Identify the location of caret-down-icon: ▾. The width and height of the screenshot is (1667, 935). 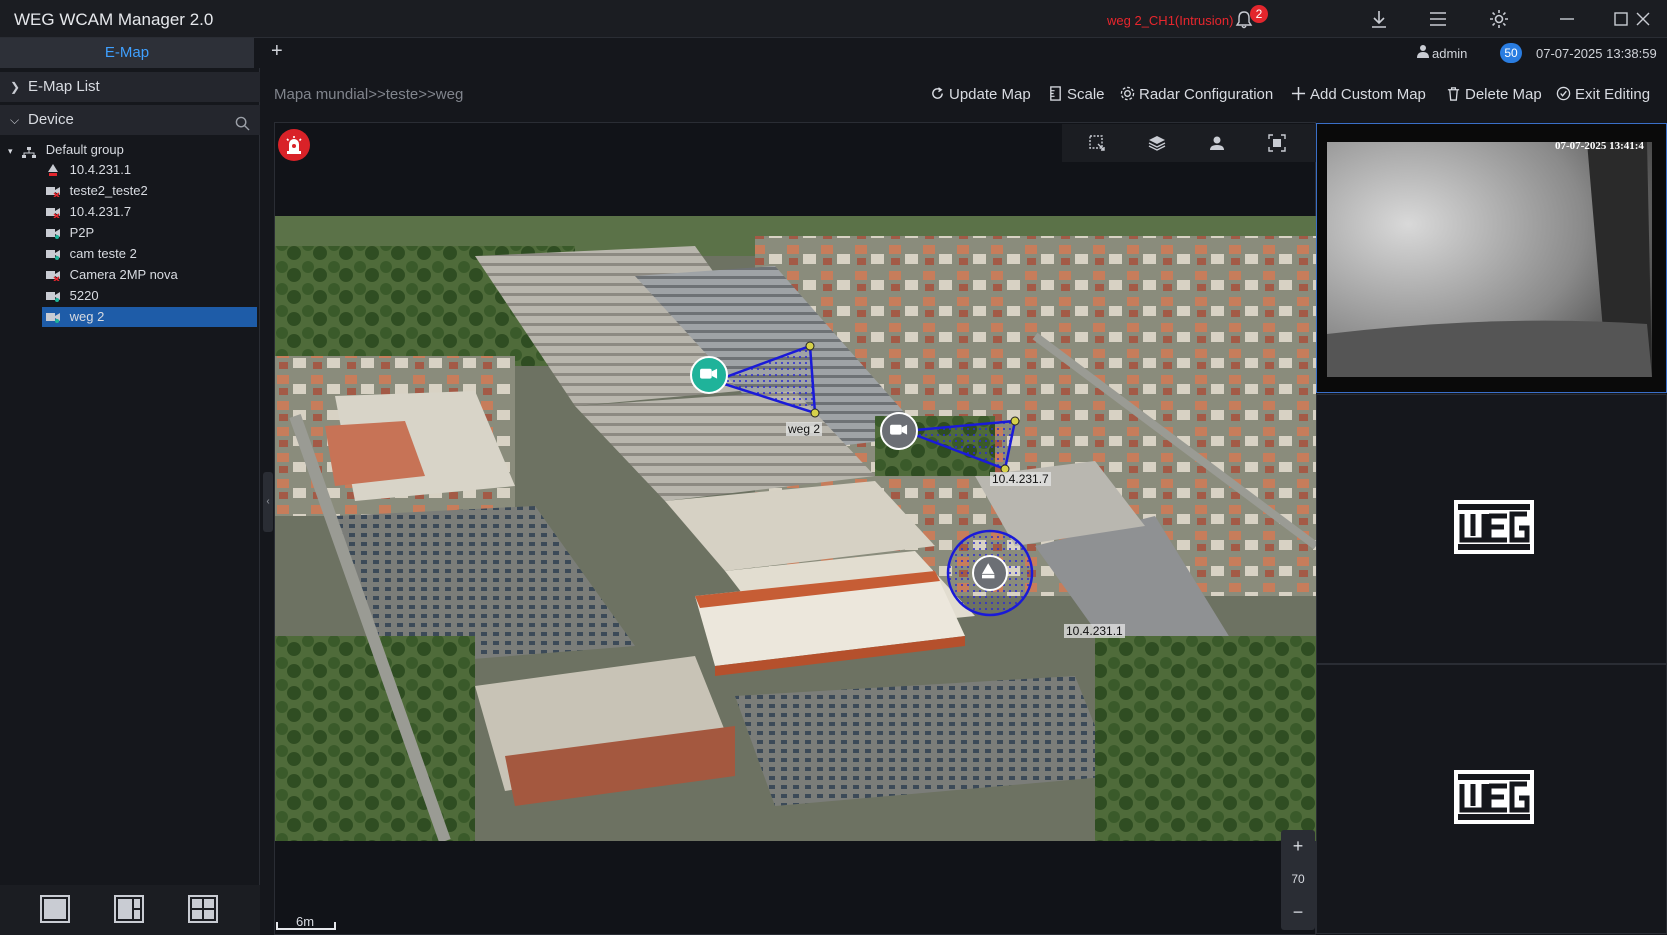
(10, 151).